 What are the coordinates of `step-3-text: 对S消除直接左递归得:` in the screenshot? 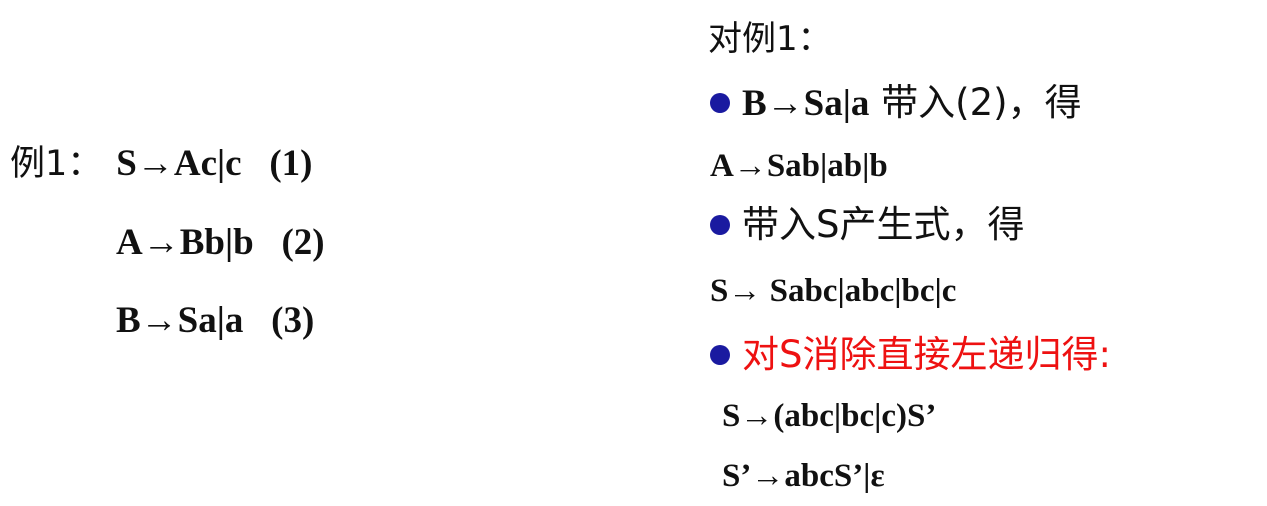 It's located at (926, 354).